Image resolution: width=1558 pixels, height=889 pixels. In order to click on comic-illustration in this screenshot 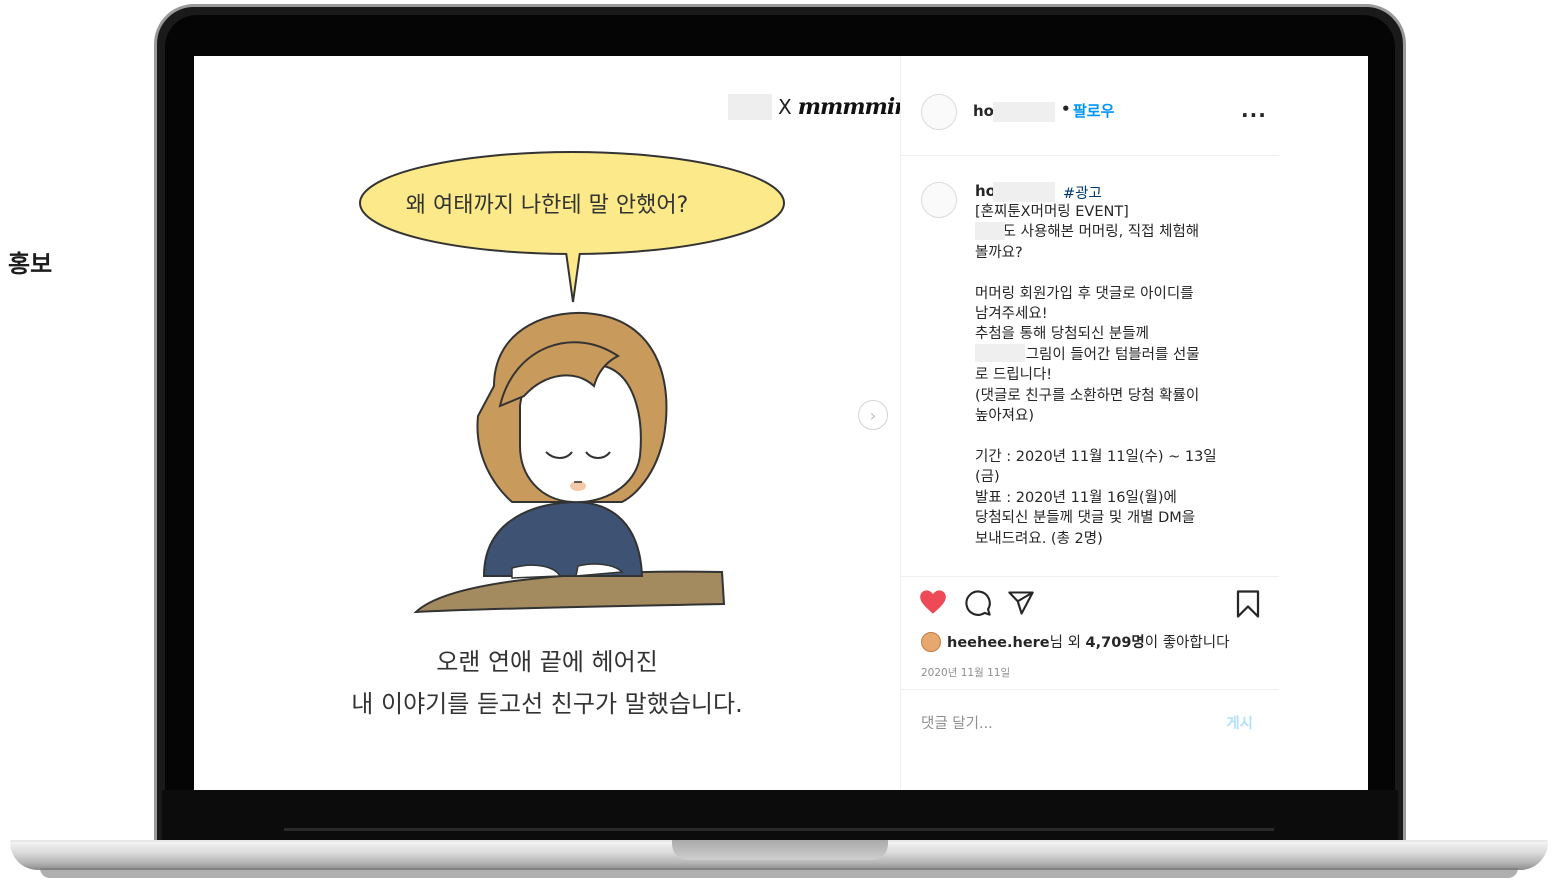, I will do `click(572, 382)`.